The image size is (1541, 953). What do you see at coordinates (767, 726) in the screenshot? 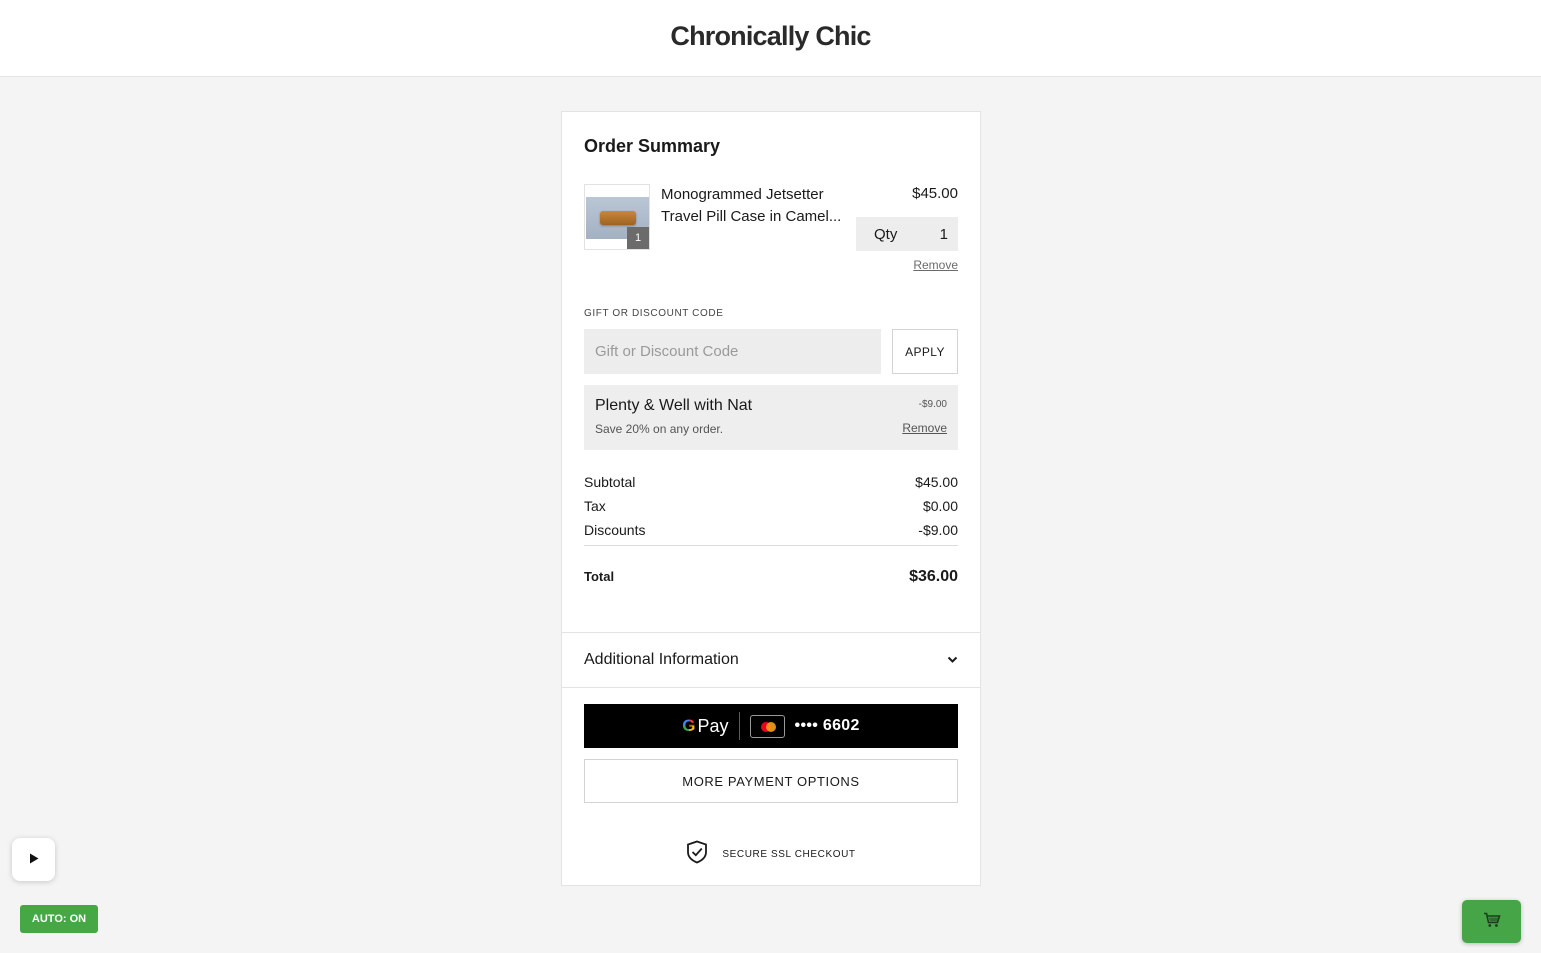
I see `mastercard-icon` at bounding box center [767, 726].